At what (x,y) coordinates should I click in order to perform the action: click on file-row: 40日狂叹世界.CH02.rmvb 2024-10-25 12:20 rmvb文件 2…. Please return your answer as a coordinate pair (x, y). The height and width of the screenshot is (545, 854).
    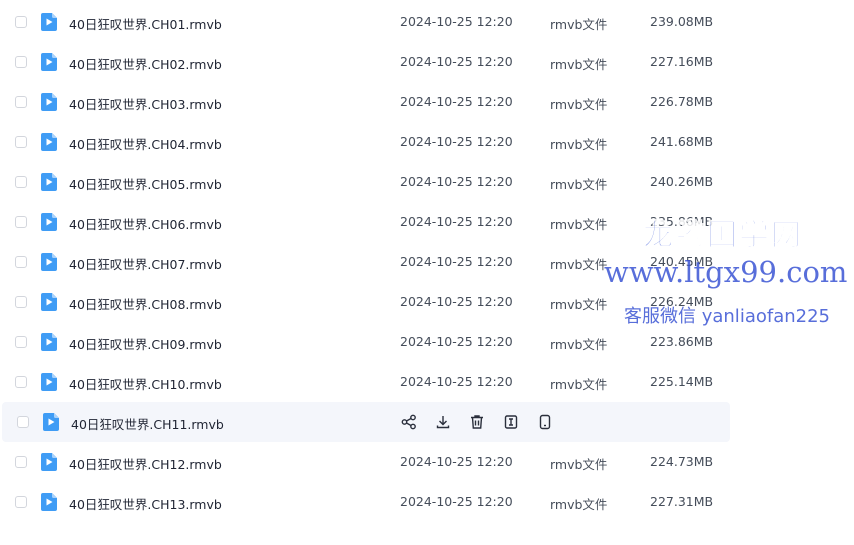
    Looking at the image, I should click on (365, 62).